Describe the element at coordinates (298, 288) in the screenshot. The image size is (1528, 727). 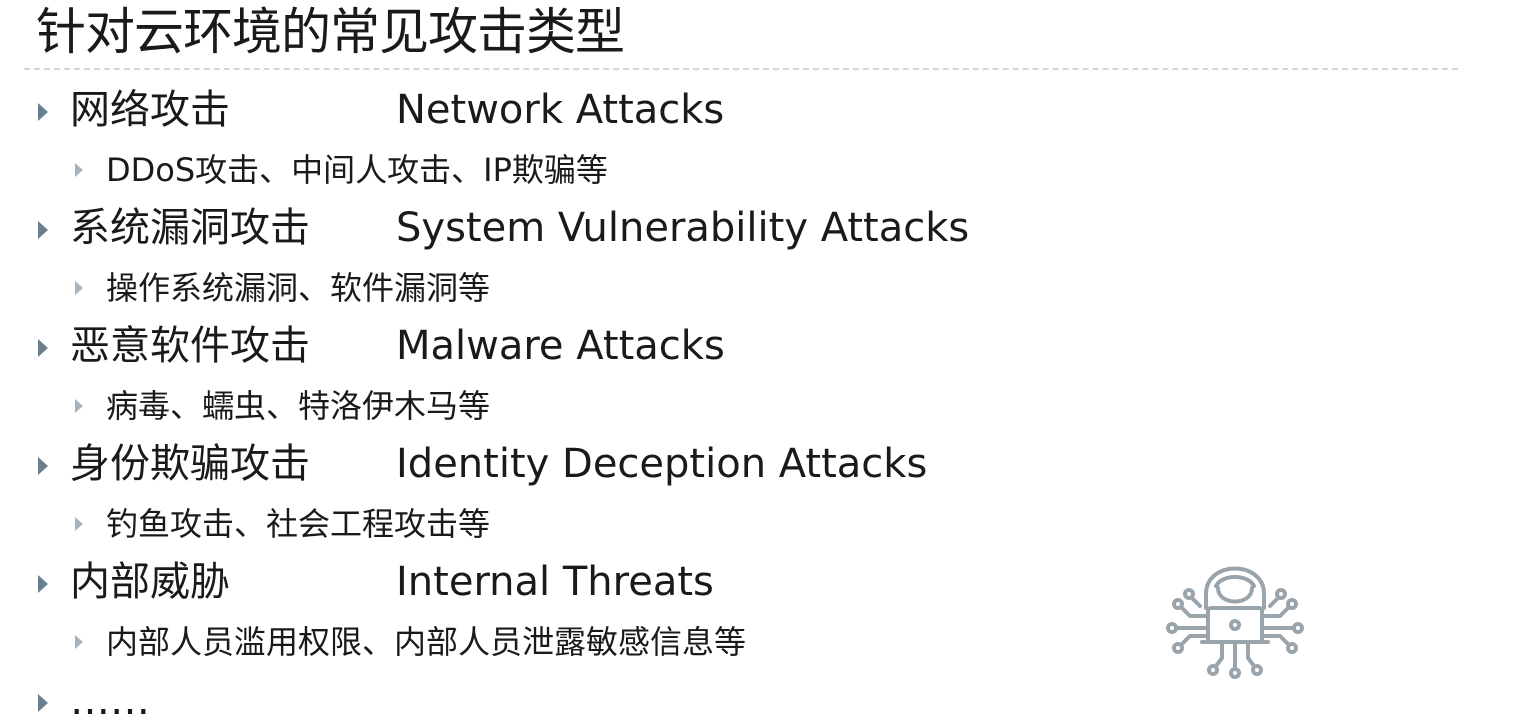
I see `attack-examples: 操作系统漏洞、软件漏洞等` at that location.